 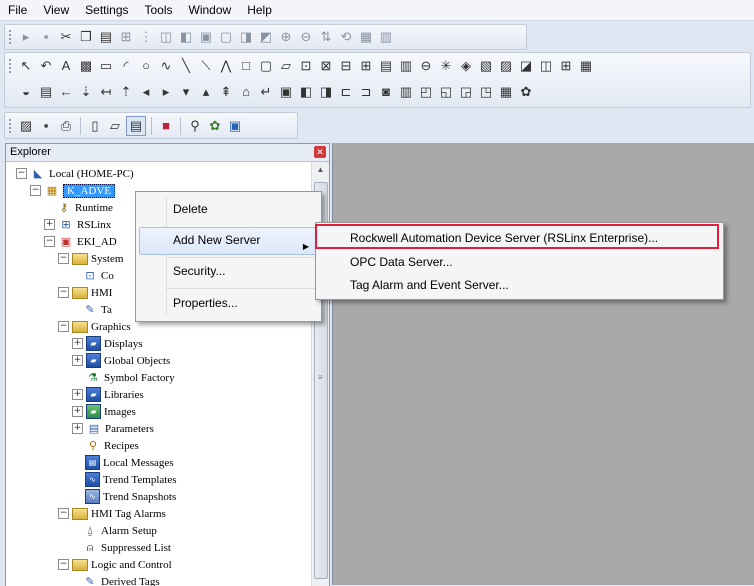 What do you see at coordinates (320, 152) in the screenshot?
I see `close-icon: ✕` at bounding box center [320, 152].